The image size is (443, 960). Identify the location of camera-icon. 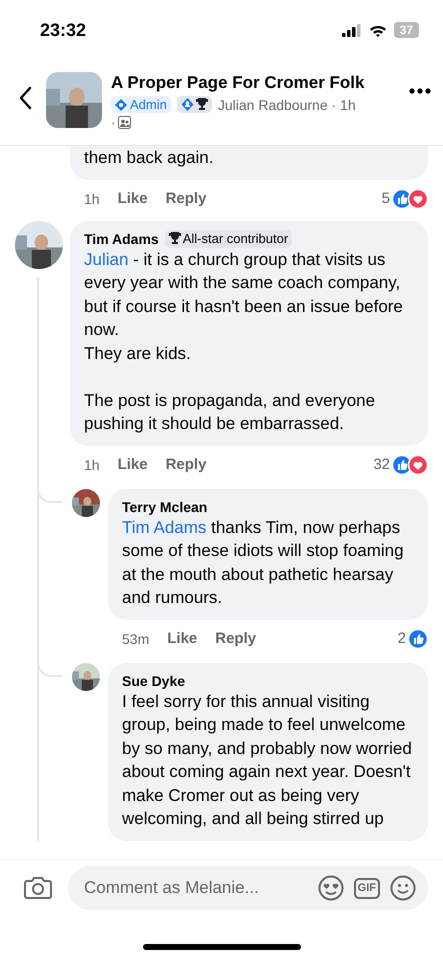
(38, 888).